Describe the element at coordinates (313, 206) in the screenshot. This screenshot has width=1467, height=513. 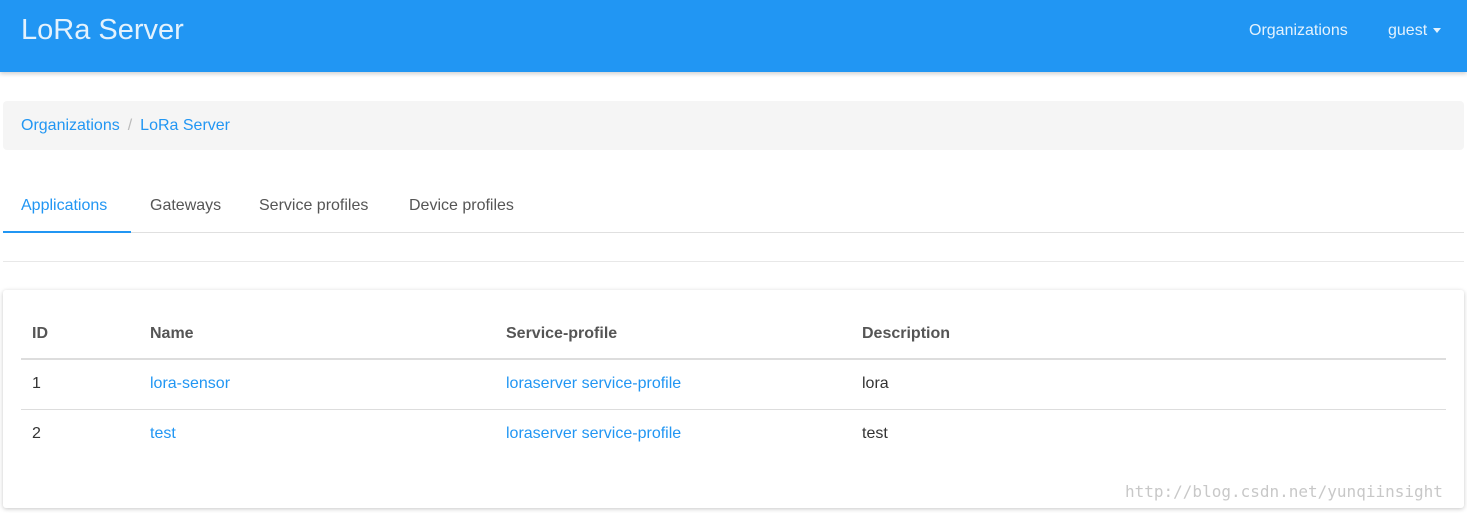
I see `tab-service-profiles: Service profiles` at that location.